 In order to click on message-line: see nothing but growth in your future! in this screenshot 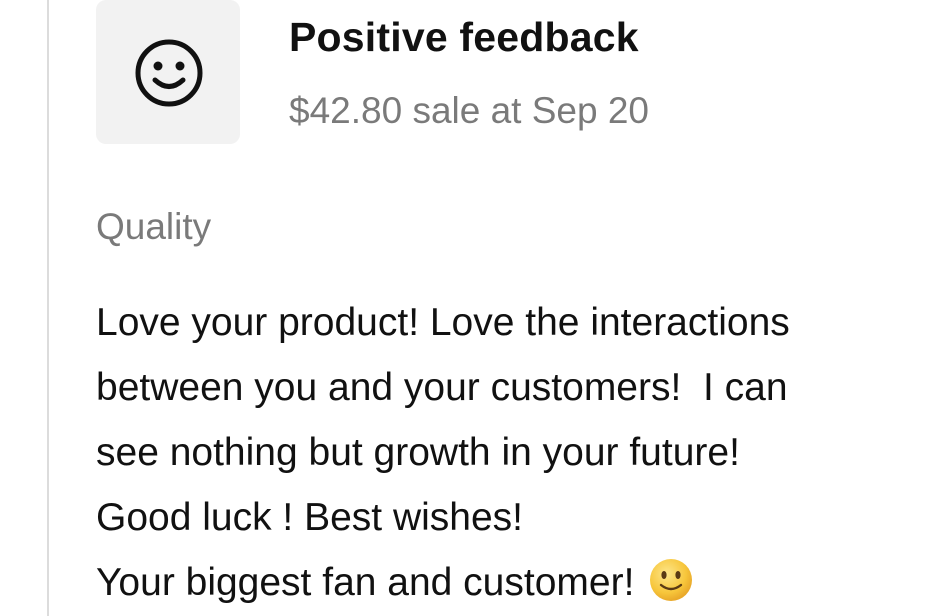, I will do `click(418, 452)`.